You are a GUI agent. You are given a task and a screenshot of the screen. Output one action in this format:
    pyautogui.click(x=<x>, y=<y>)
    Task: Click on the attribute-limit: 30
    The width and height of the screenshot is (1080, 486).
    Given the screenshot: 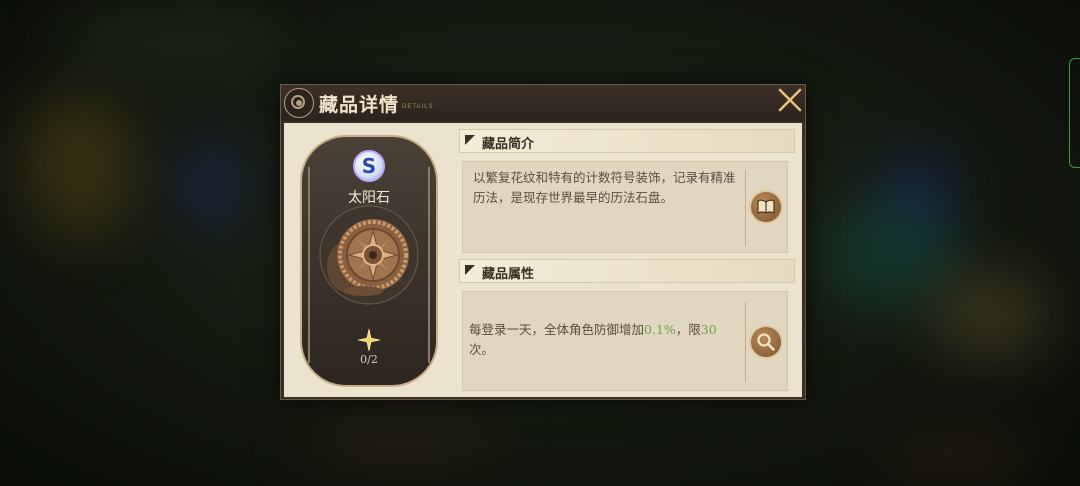 What is the action you would take?
    pyautogui.click(x=708, y=329)
    